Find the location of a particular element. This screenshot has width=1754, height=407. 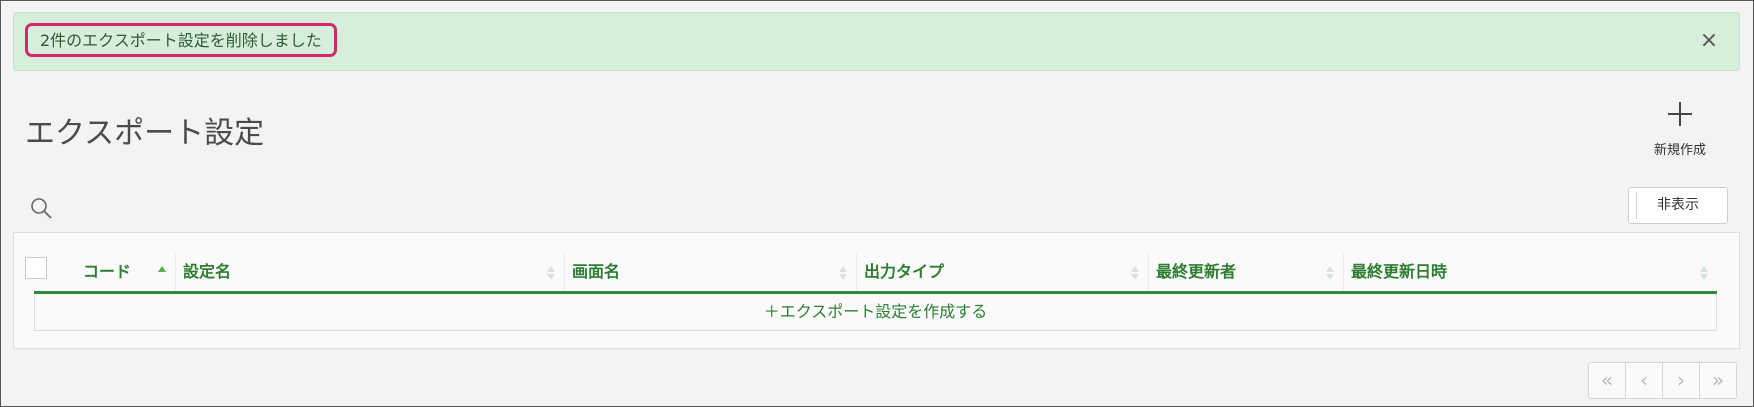

column-label: 最終更新者 is located at coordinates (1196, 271).